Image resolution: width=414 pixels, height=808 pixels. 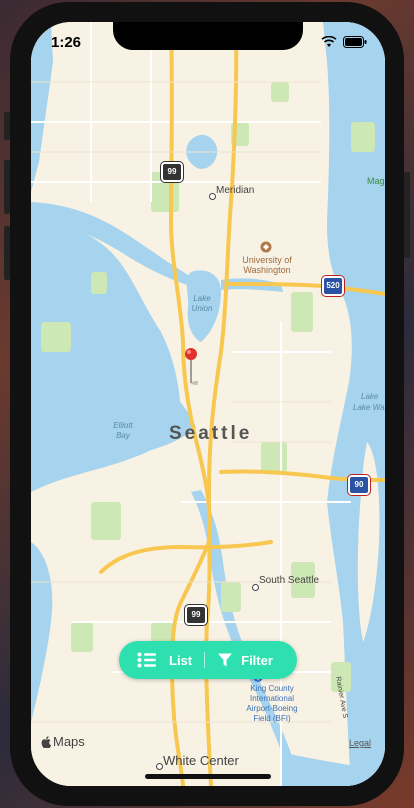 I want to click on label-magnolia-partial: Mag, so click(x=376, y=181).